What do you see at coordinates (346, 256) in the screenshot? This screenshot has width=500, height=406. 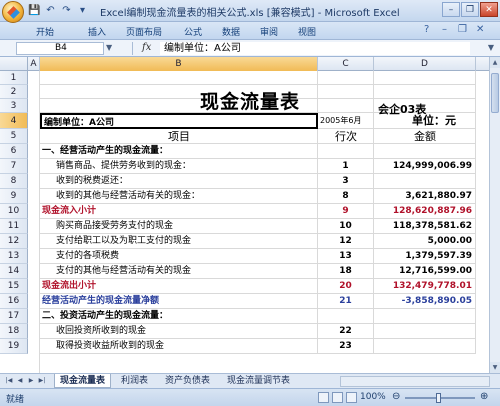 I see `cell-row-number: 13` at bounding box center [346, 256].